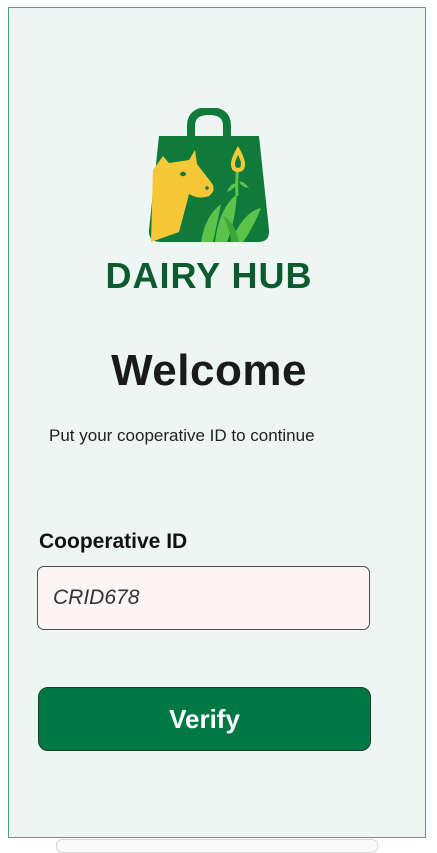 This screenshot has height=853, width=437. I want to click on dairy-hub-logo, so click(209, 175).